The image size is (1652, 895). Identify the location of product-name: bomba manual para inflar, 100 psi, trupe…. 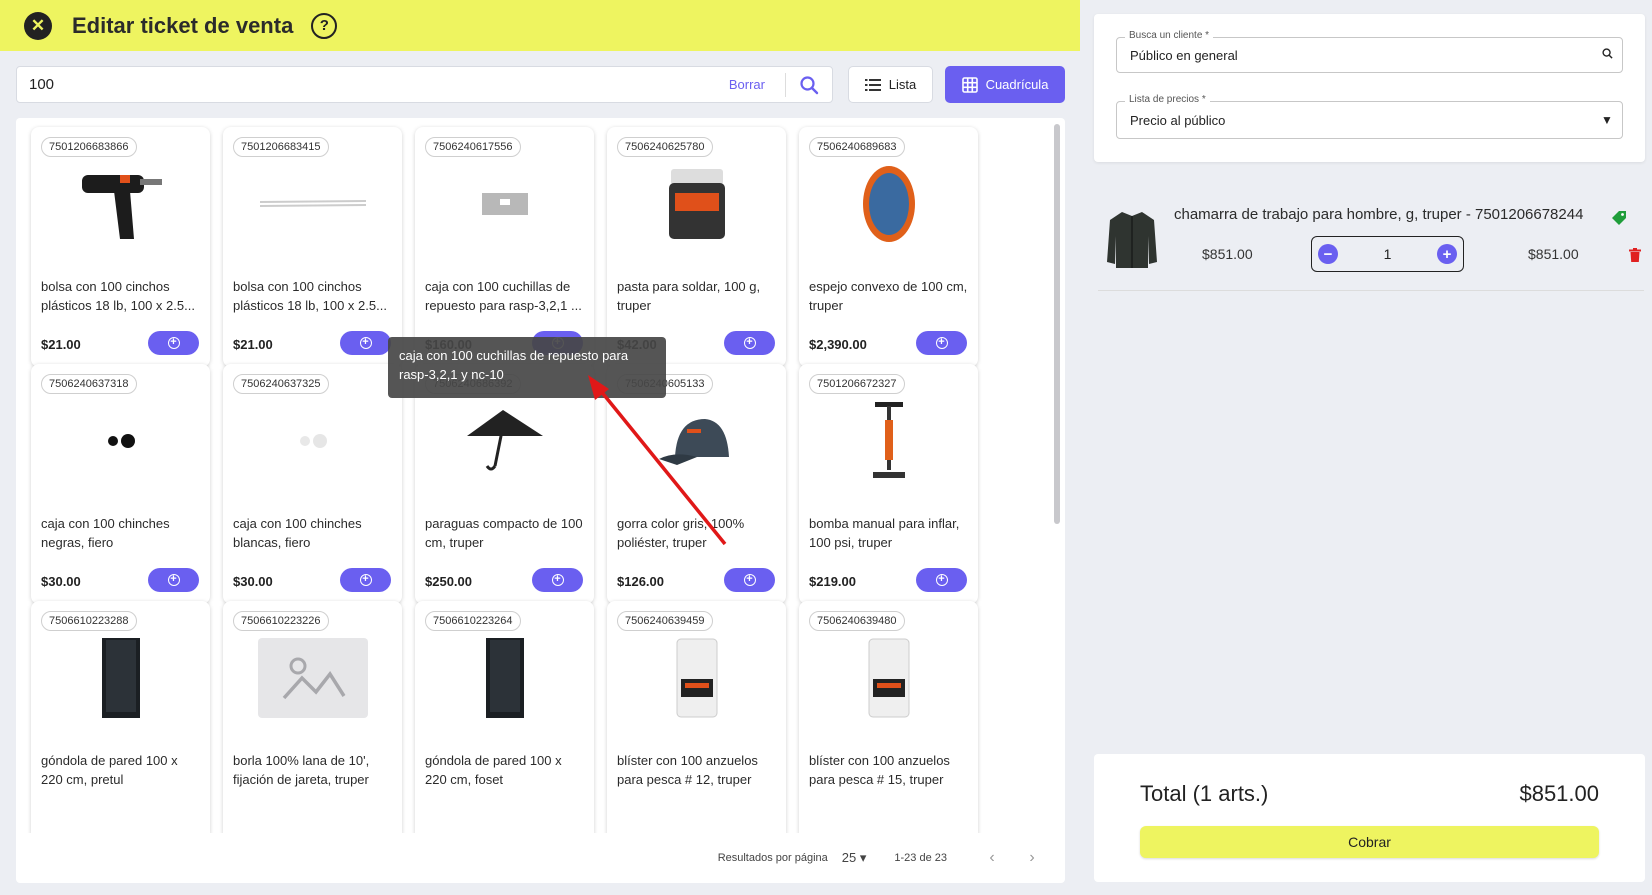
(884, 533).